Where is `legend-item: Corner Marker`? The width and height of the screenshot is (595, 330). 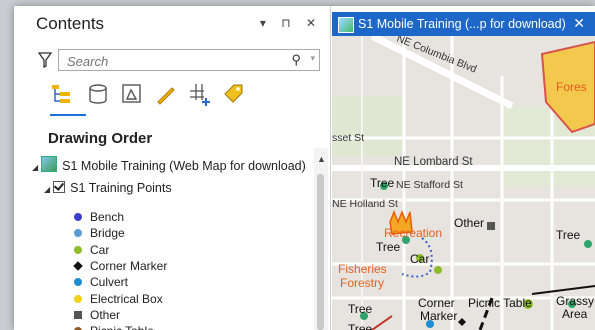 legend-item: Corner Marker is located at coordinates (120, 265).